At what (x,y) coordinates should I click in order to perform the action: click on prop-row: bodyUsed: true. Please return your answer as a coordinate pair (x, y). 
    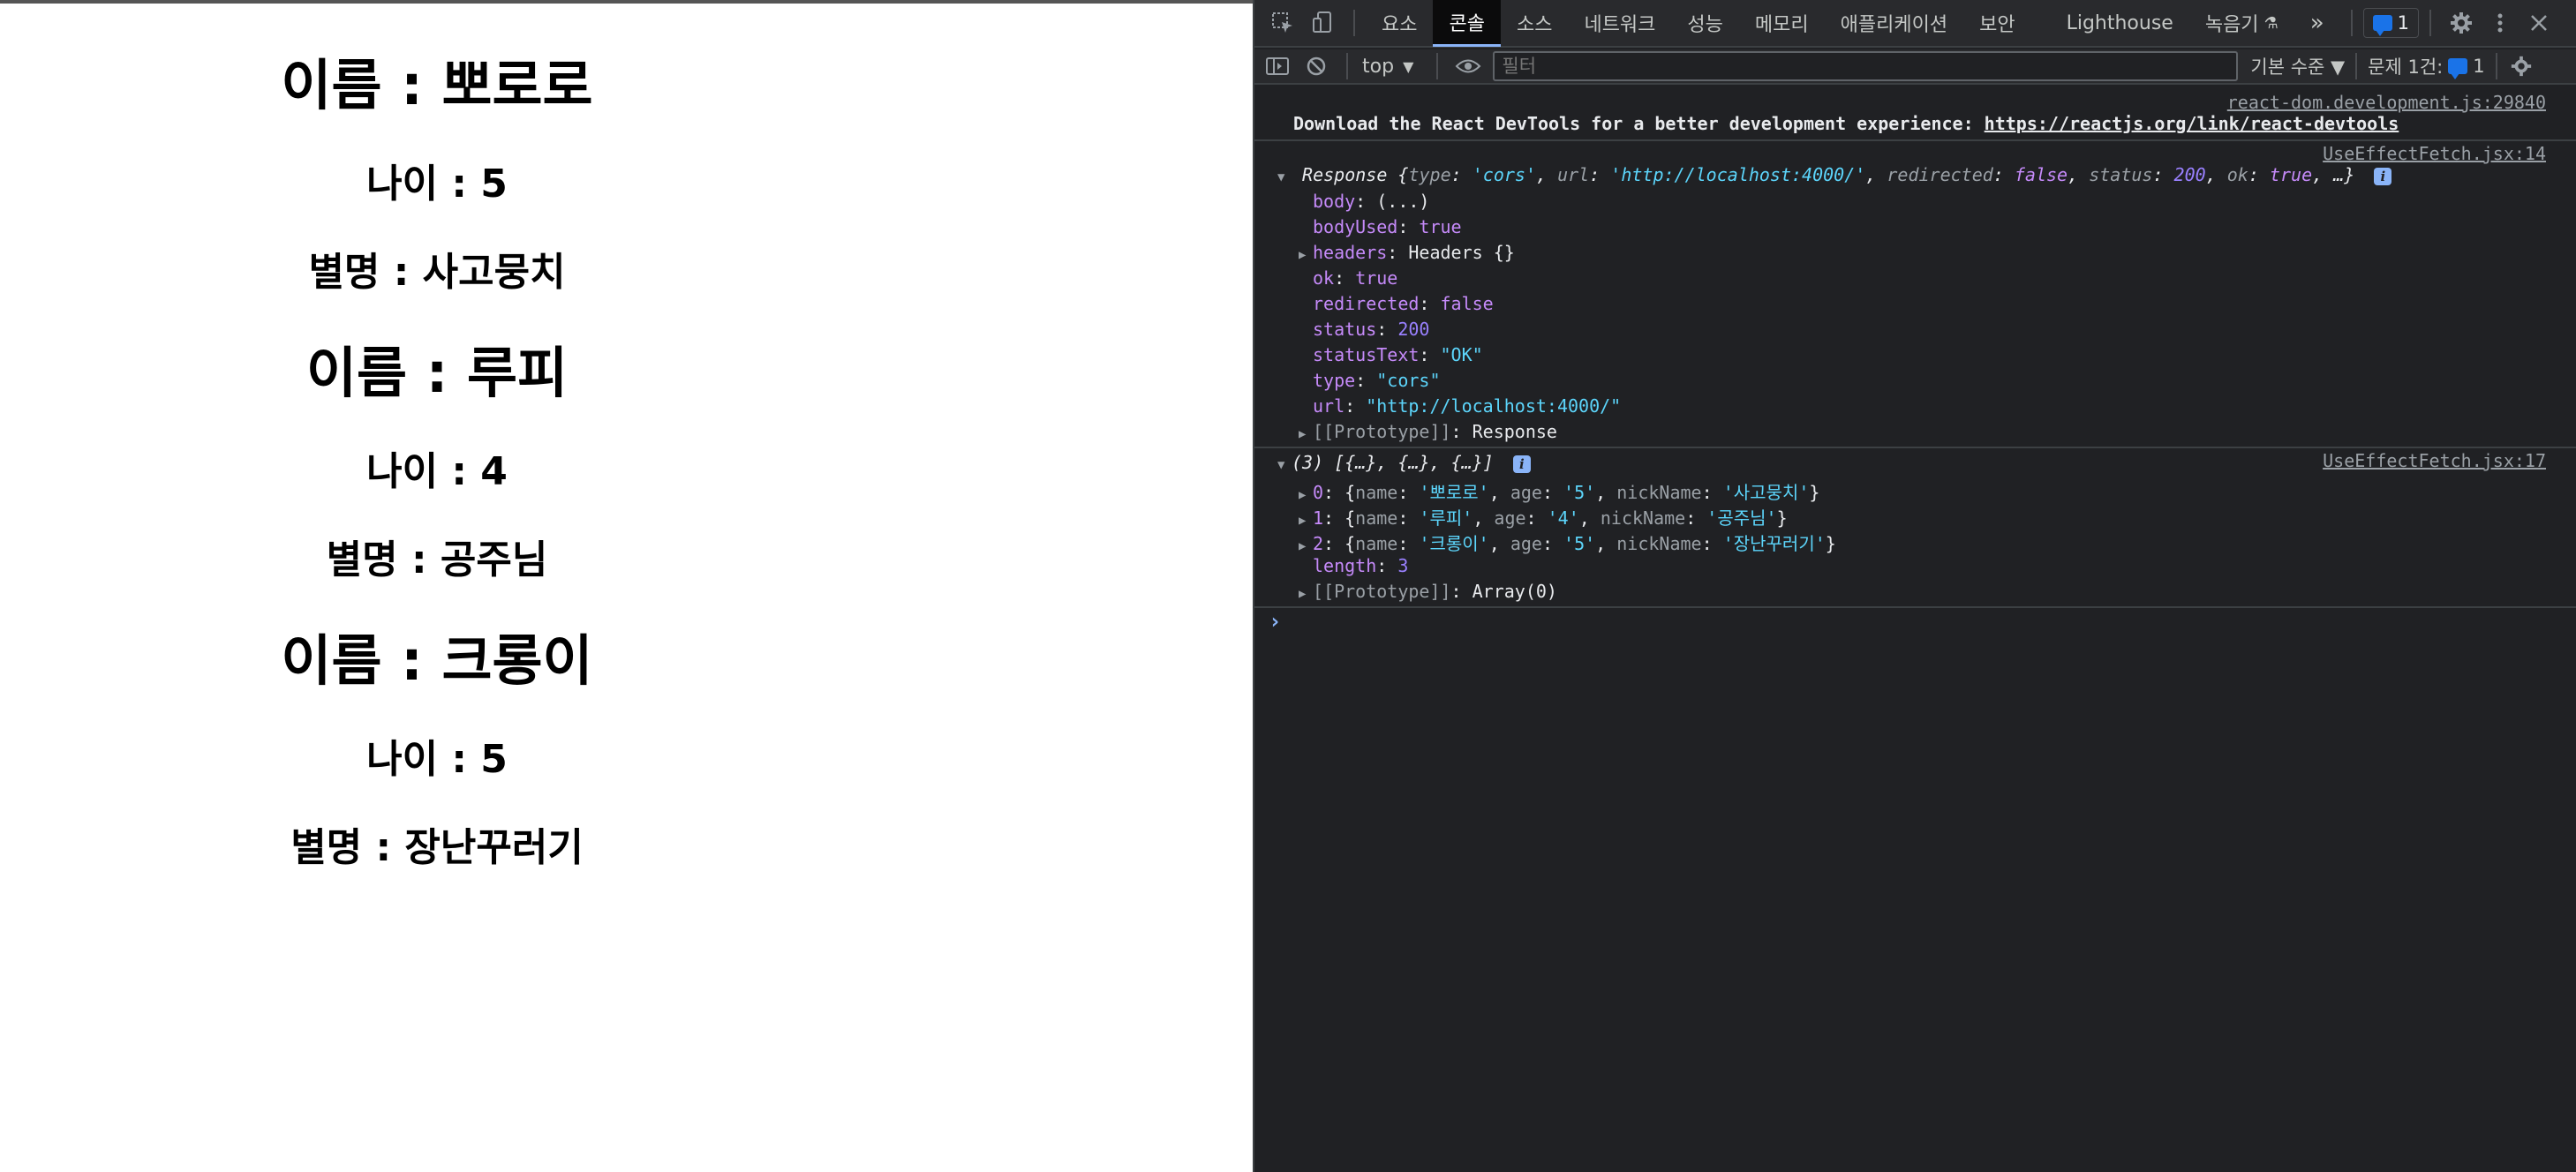
    Looking at the image, I should click on (1388, 226).